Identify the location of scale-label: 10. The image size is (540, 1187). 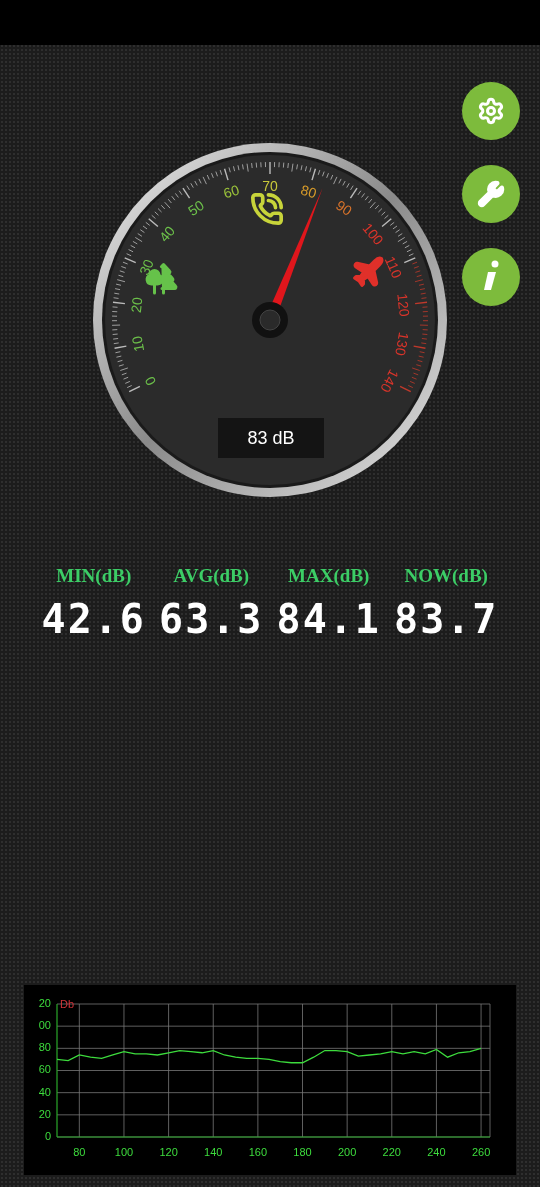
(138, 344).